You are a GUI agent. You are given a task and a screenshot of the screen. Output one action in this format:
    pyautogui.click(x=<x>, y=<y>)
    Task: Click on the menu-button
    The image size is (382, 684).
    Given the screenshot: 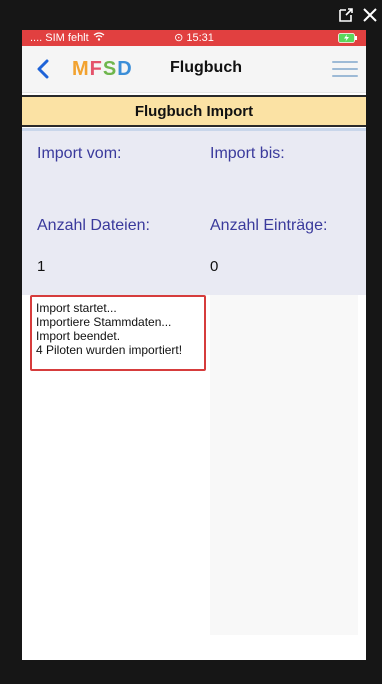 What is the action you would take?
    pyautogui.click(x=345, y=69)
    